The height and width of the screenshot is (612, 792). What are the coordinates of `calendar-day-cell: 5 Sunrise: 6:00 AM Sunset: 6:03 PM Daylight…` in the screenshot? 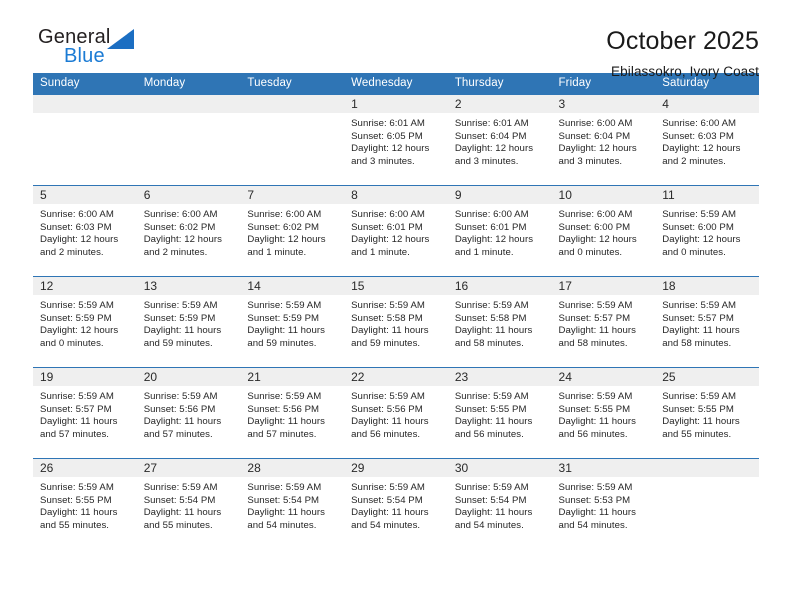 It's located at (85, 231).